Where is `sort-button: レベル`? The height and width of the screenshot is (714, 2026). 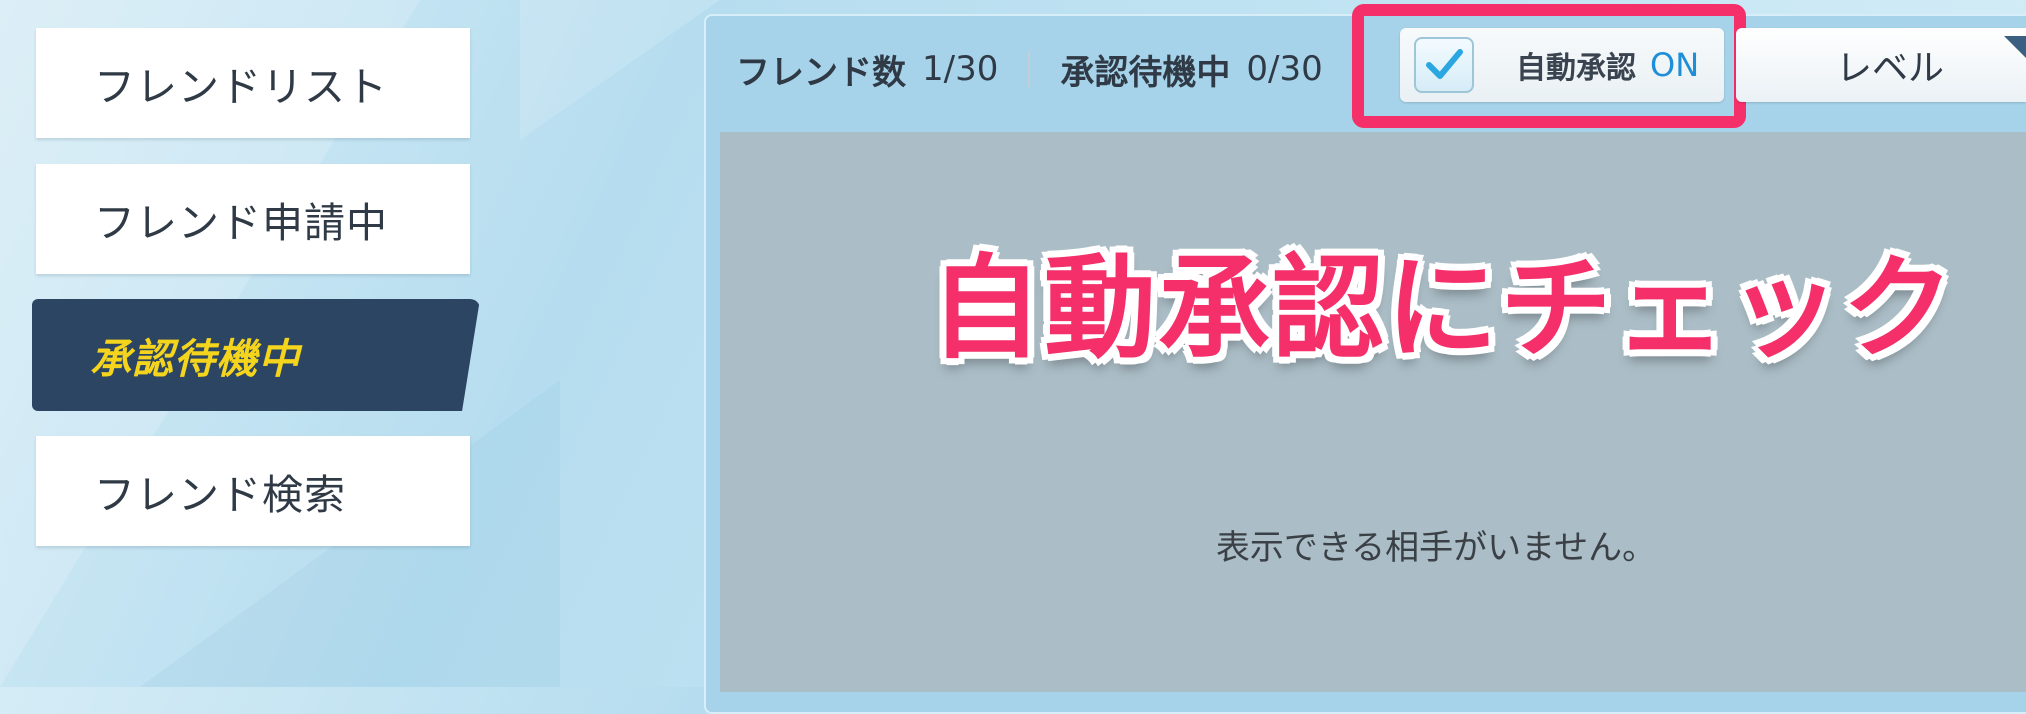
sort-button: レベル is located at coordinates (1881, 65).